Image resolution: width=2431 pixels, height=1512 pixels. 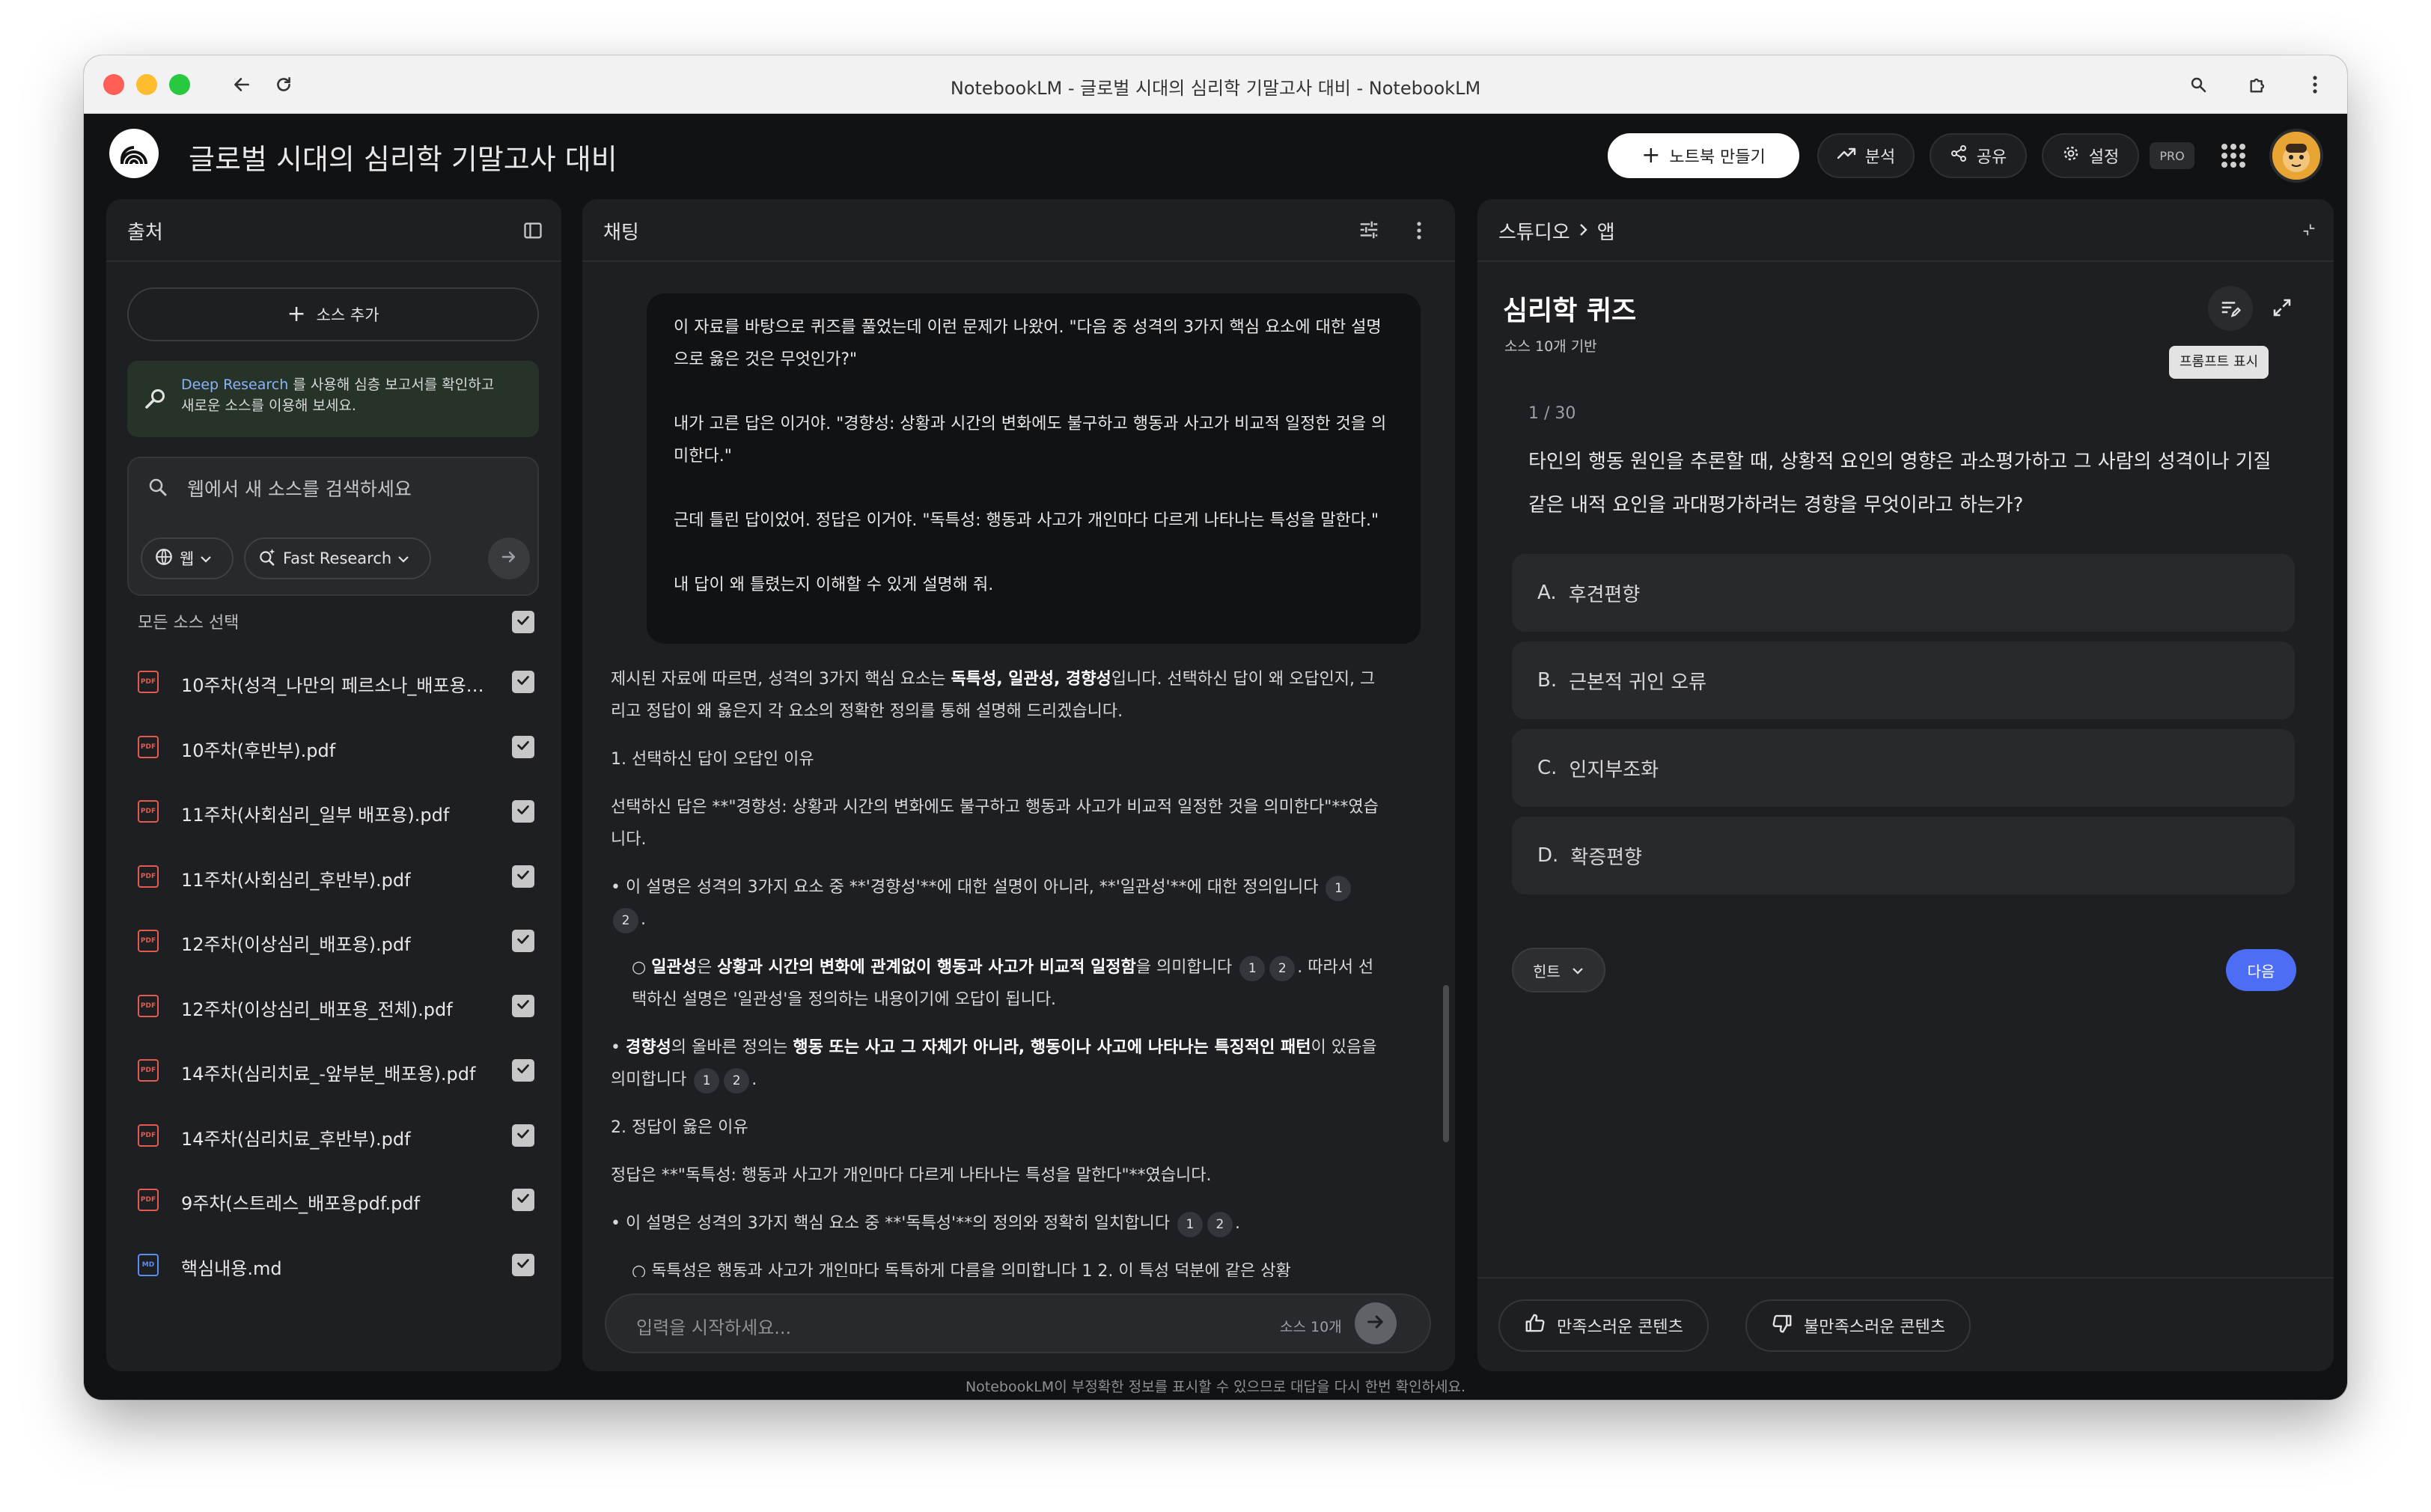 I want to click on create-notebook-button: + 노트북 만들기, so click(x=1703, y=156).